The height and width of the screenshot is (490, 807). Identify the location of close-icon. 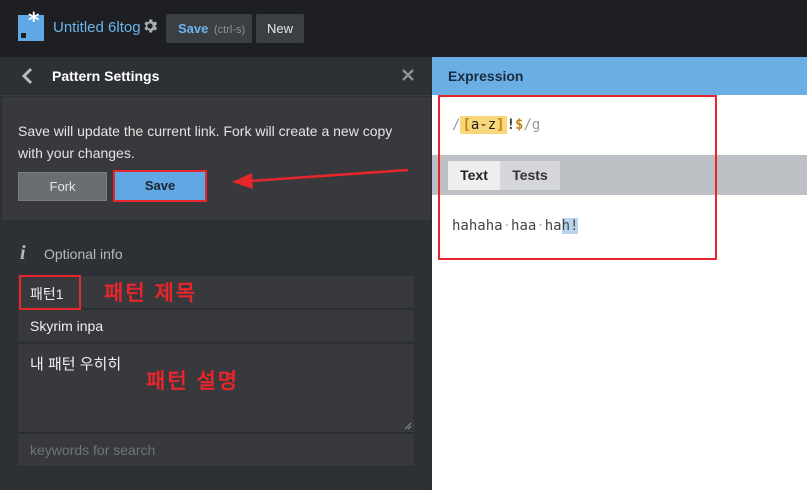
(408, 75).